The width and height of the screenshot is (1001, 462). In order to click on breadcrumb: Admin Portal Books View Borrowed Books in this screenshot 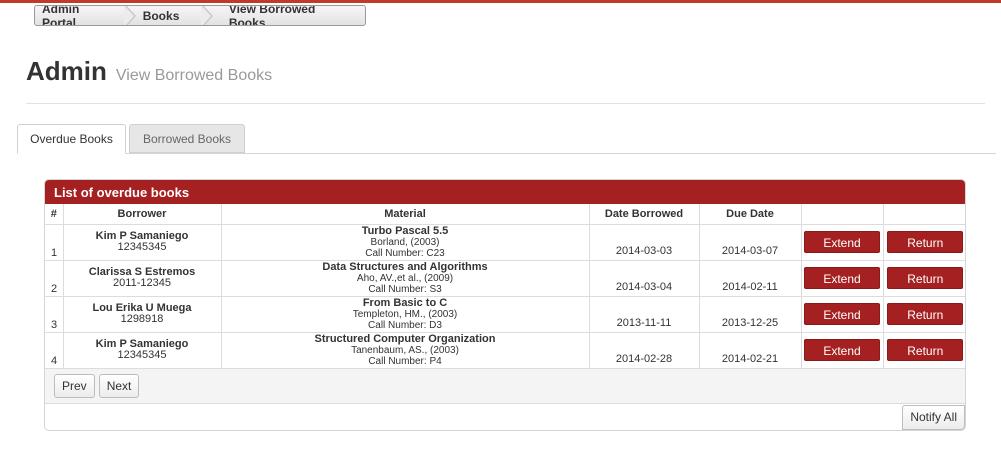, I will do `click(200, 15)`.